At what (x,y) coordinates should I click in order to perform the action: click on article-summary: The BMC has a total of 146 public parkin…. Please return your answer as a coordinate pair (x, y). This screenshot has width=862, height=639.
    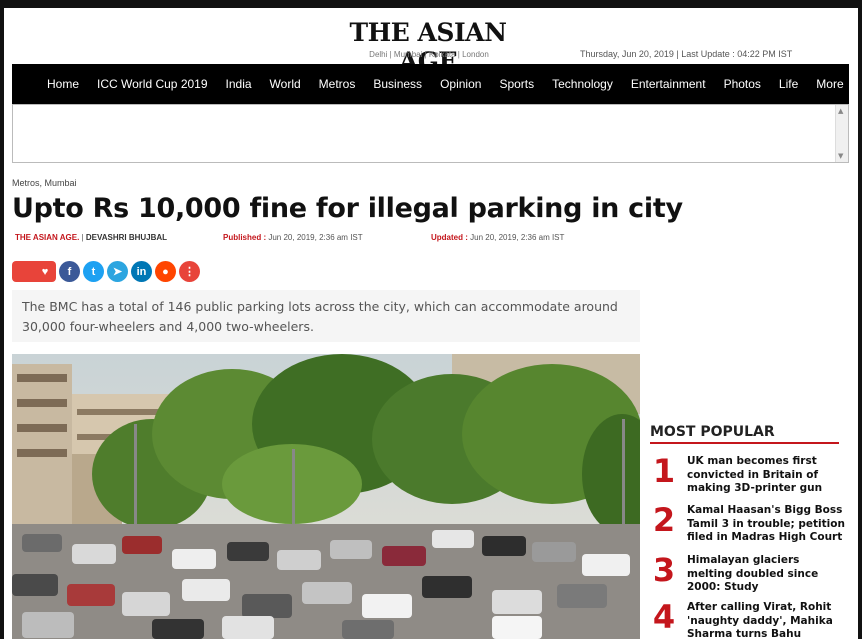
    Looking at the image, I should click on (326, 316).